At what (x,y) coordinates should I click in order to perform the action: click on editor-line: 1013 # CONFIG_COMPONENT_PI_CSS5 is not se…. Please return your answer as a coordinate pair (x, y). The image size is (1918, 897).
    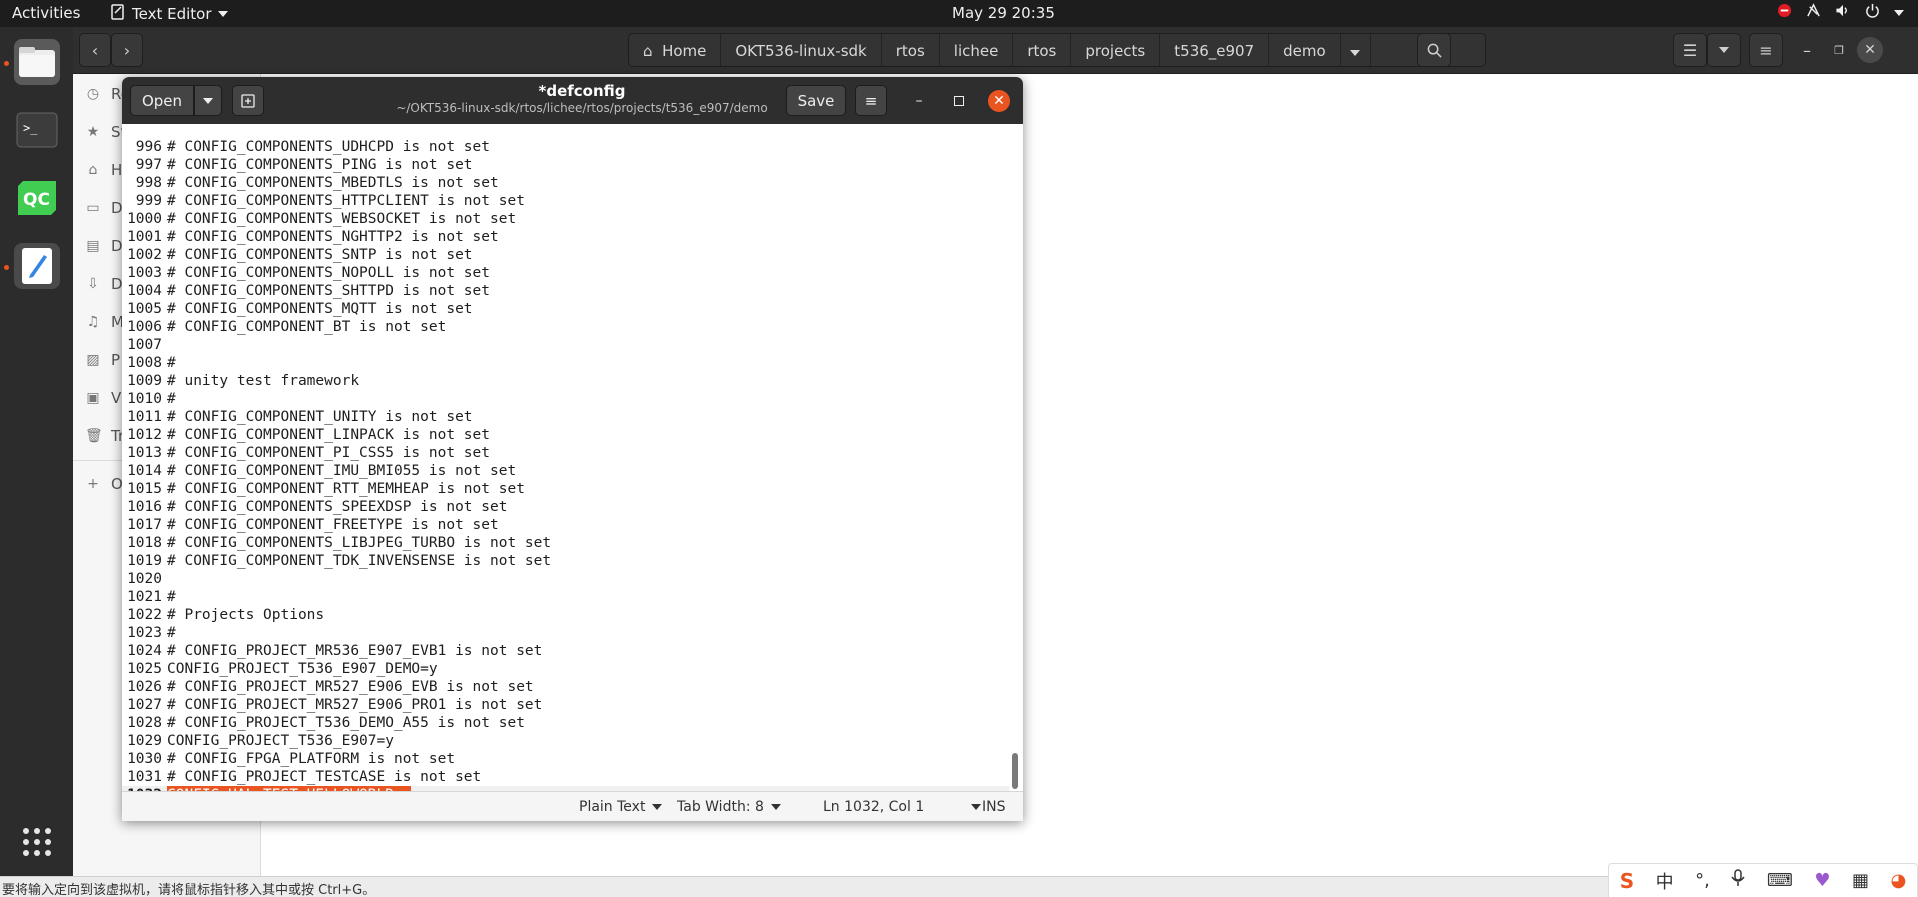
    Looking at the image, I should click on (306, 453).